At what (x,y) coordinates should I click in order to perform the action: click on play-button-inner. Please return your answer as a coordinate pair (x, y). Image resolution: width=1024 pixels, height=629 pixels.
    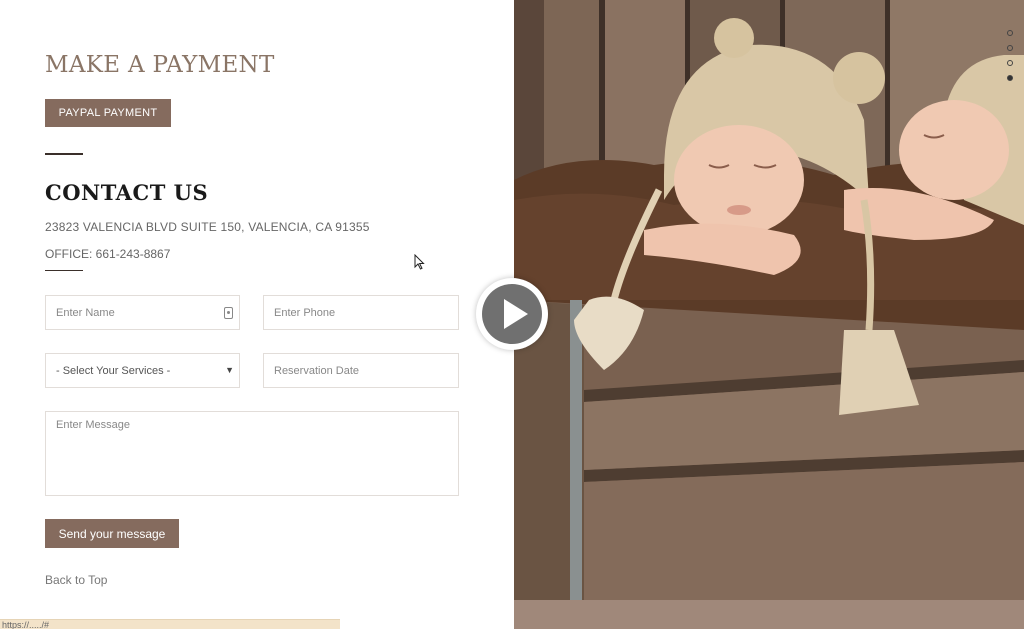
    Looking at the image, I should click on (512, 314).